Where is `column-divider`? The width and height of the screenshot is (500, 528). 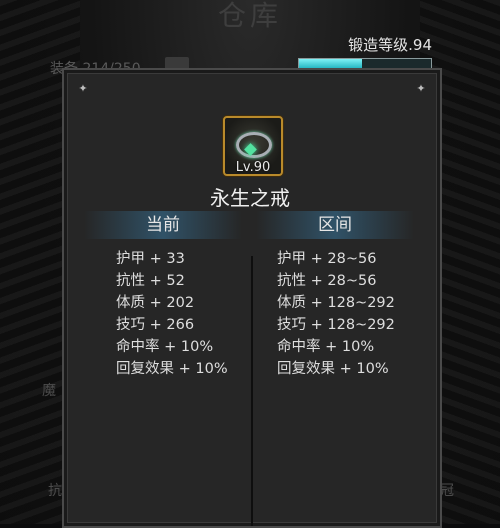 column-divider is located at coordinates (252, 391).